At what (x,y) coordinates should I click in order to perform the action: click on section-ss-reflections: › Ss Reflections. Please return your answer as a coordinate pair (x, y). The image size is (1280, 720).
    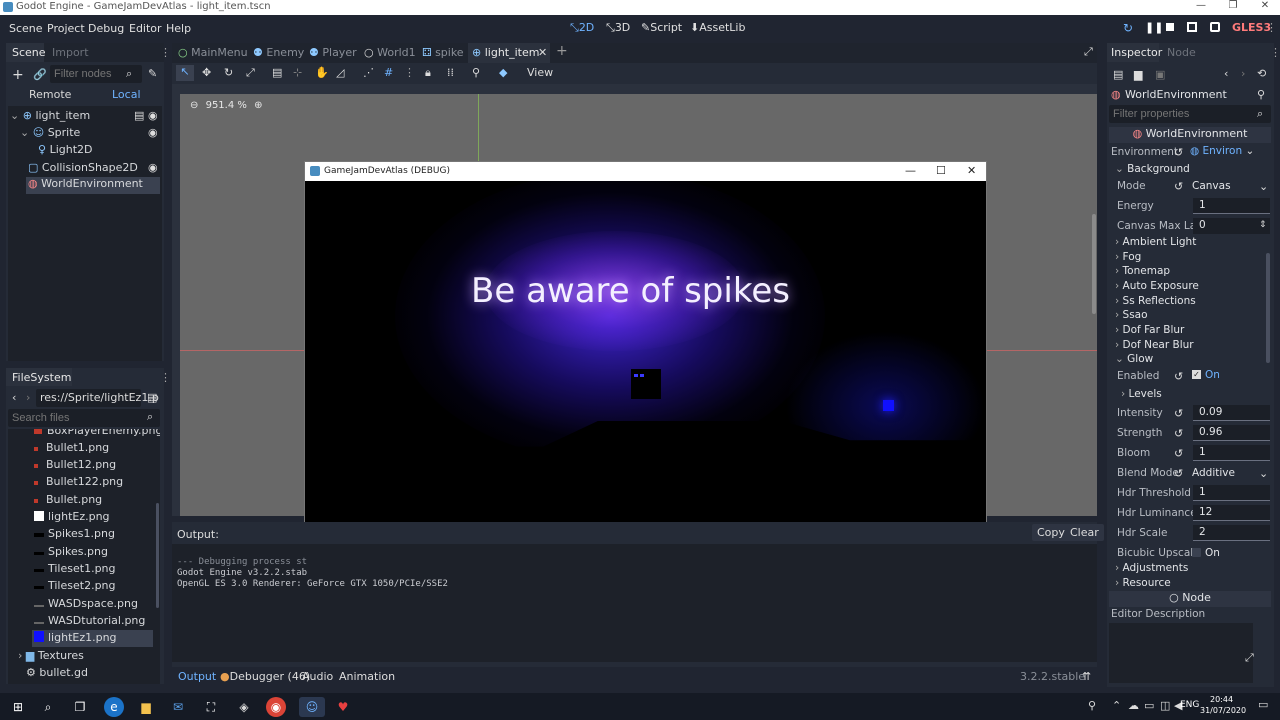
    Looking at the image, I should click on (1155, 301).